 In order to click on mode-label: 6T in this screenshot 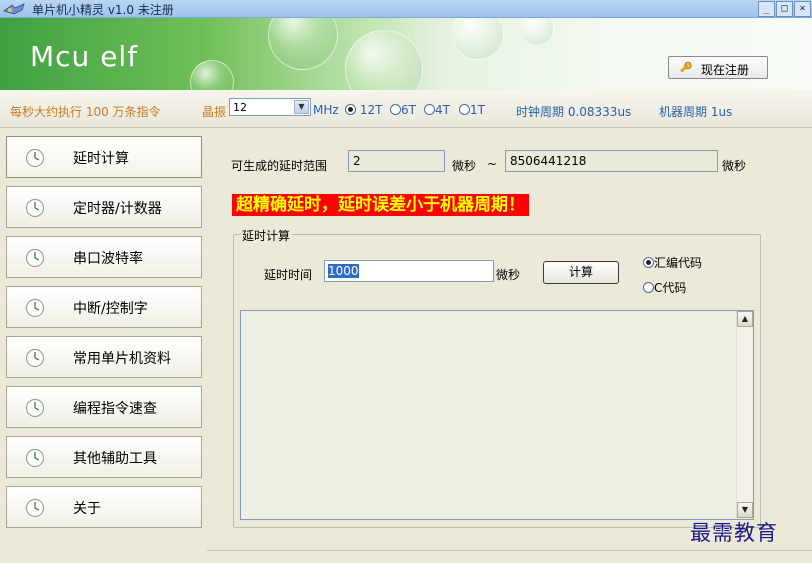, I will do `click(408, 110)`.